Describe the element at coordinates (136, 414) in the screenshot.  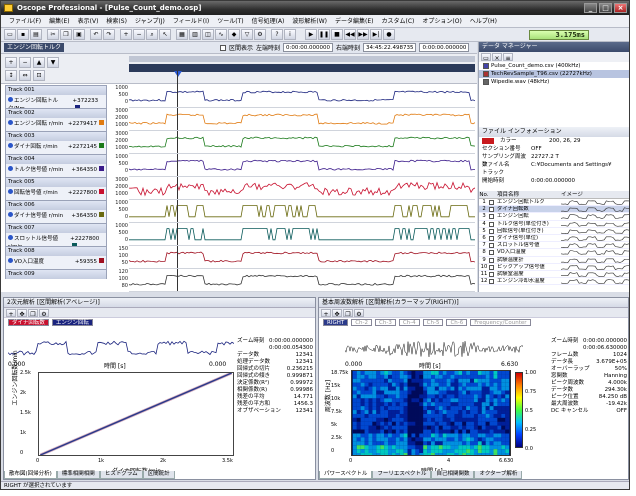
I see `scatter-plot` at that location.